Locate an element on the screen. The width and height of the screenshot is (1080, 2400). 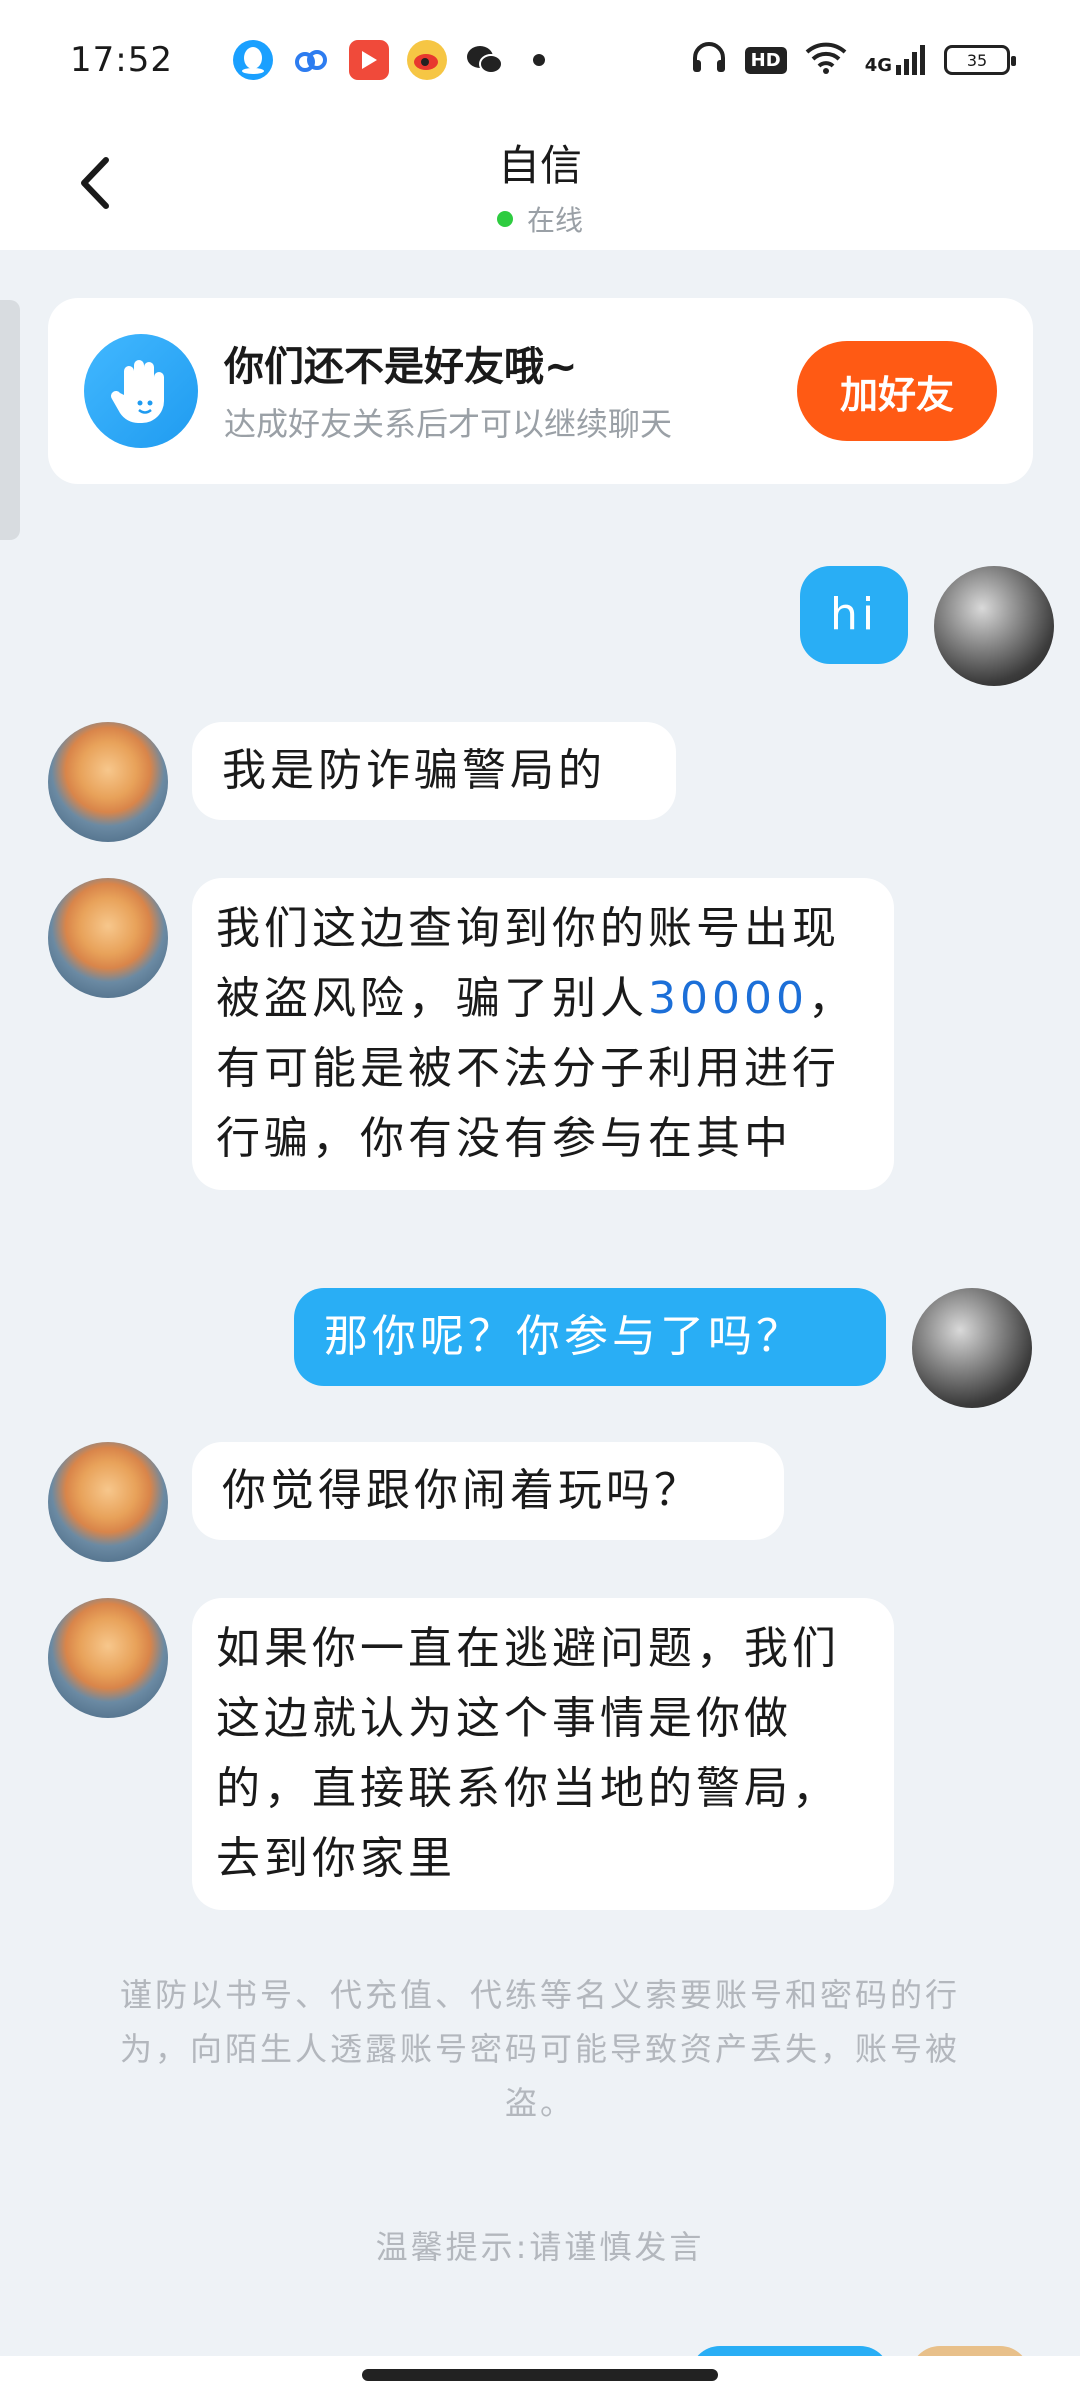
banner-text: 你们还不是好友哦~ 达成好友关系后才可以继续聊天 is located at coordinates (494, 391).